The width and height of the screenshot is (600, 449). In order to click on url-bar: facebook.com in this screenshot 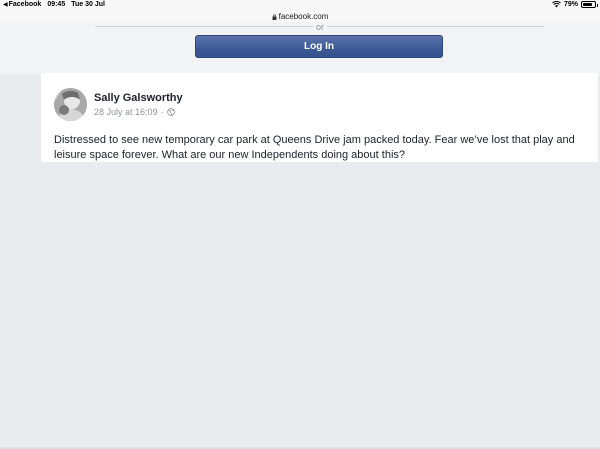, I will do `click(300, 16)`.